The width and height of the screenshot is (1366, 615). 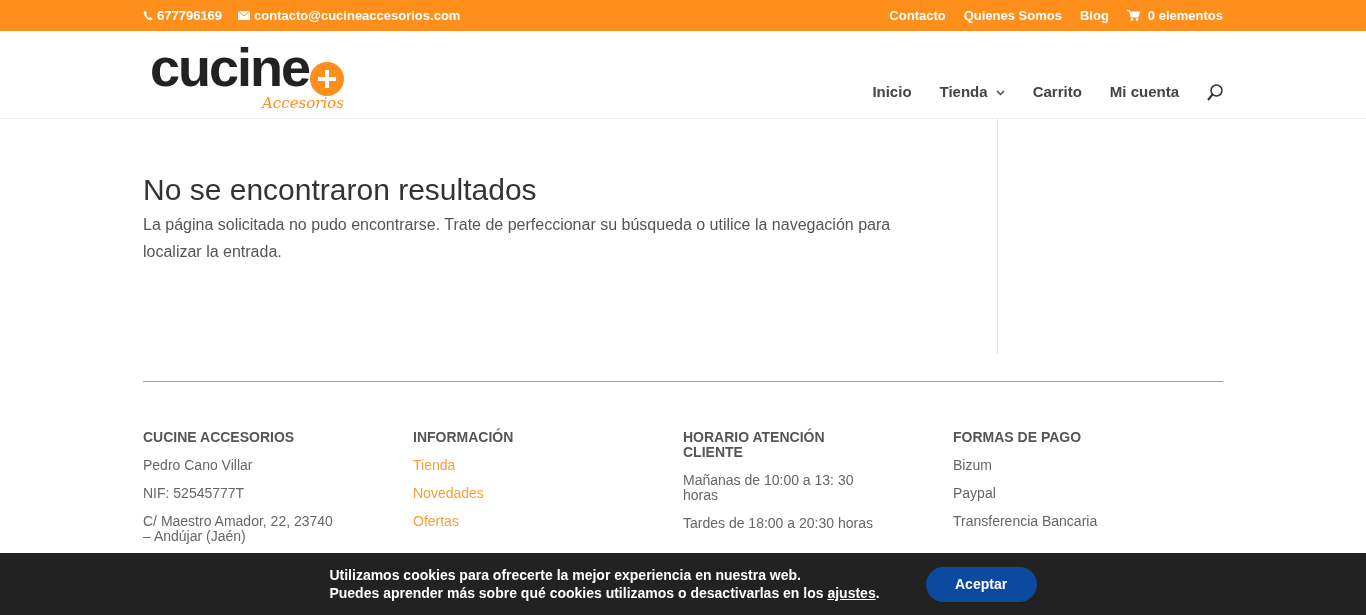 What do you see at coordinates (778, 523) in the screenshot?
I see `footer-text: Tardes de 18:00 a 20:30 horas` at bounding box center [778, 523].